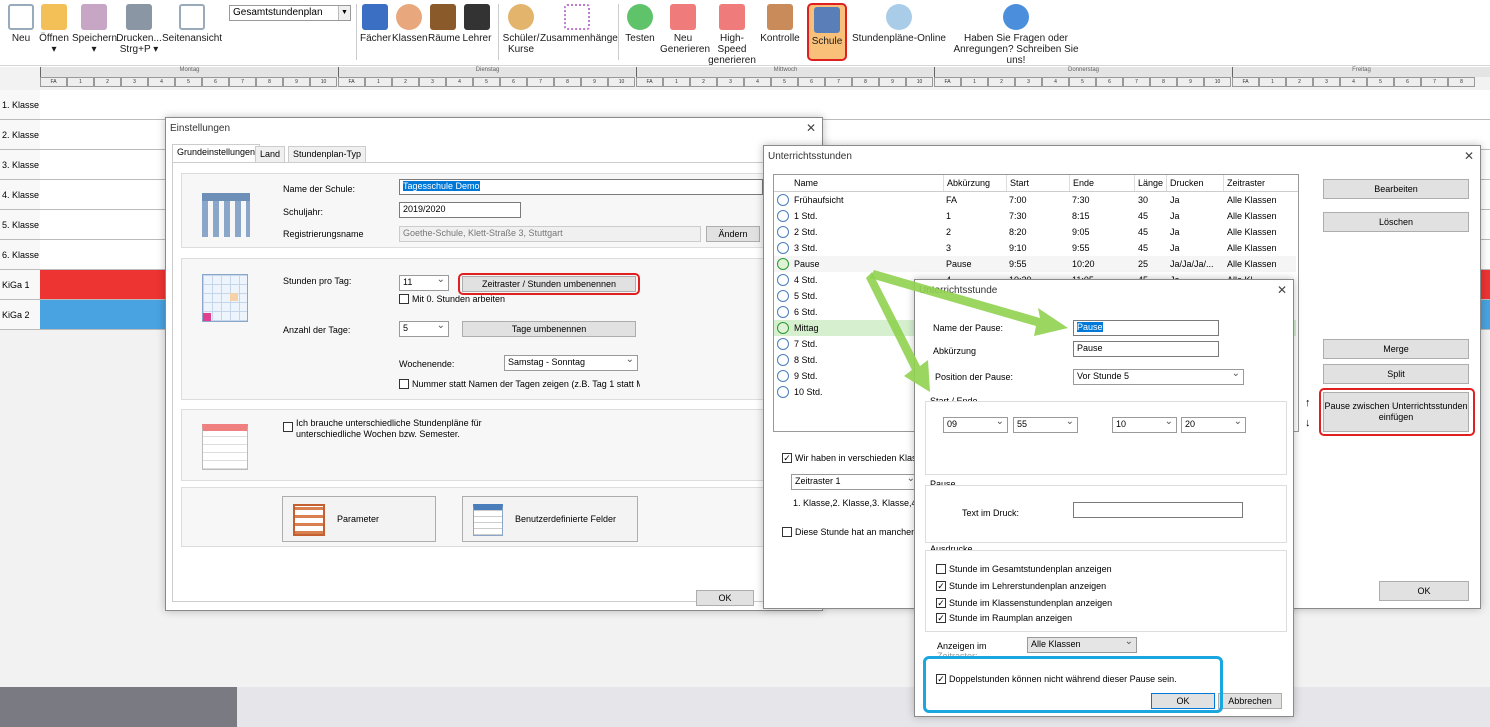 The image size is (1490, 727). Describe the element at coordinates (1308, 403) in the screenshot. I see `move-up-icon: ↑` at that location.